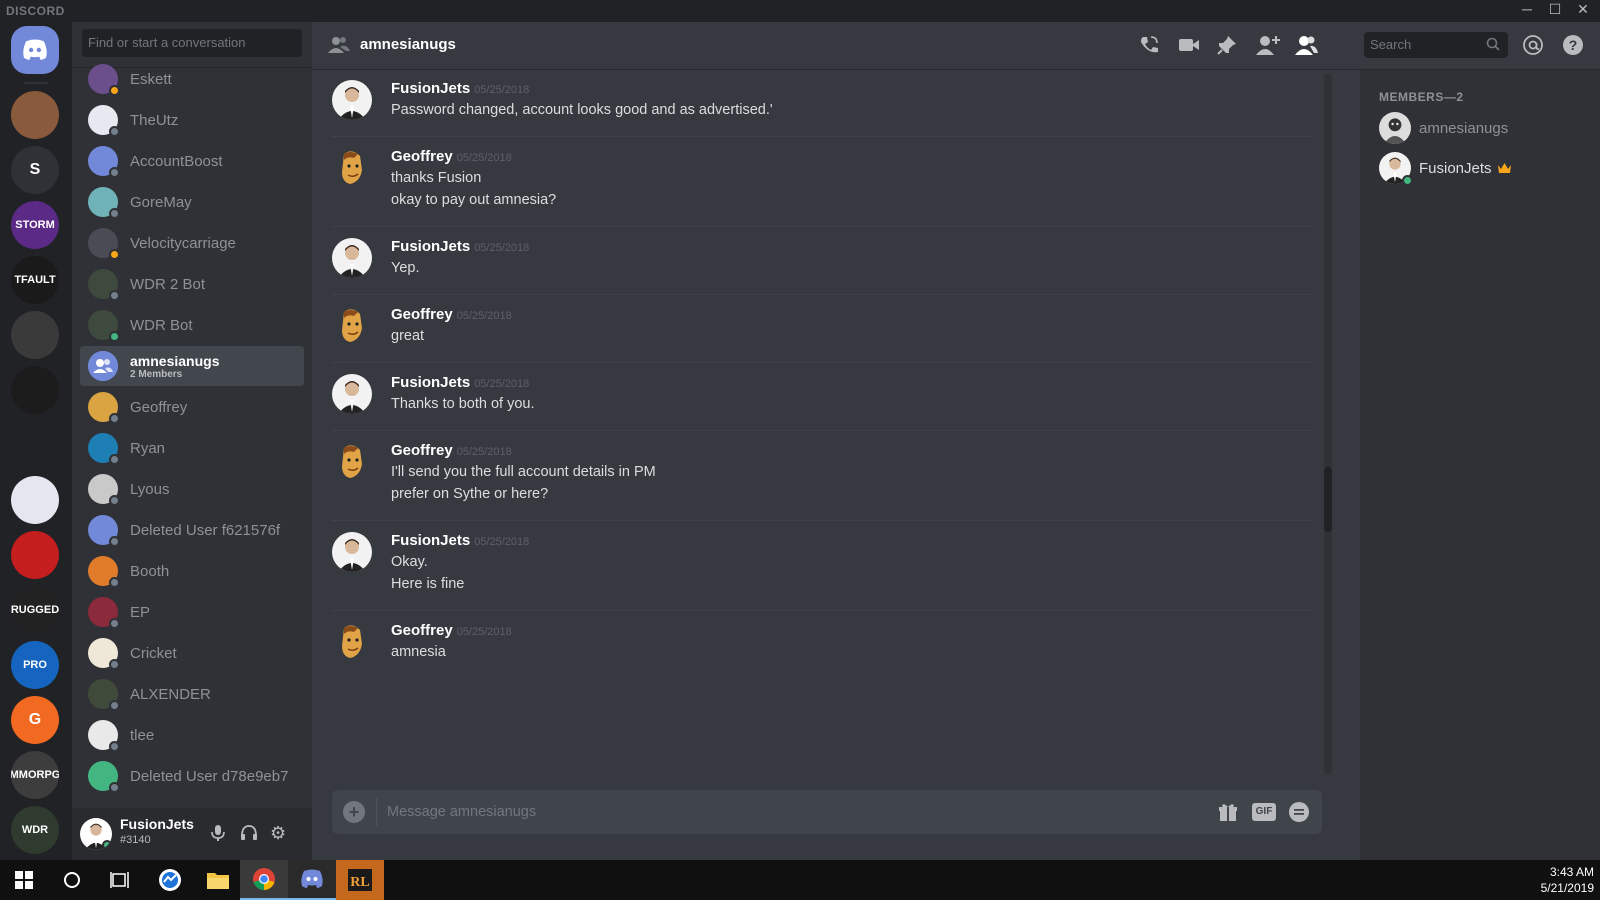  Describe the element at coordinates (312, 880) in the screenshot. I see `discord-taskbar-icon` at that location.